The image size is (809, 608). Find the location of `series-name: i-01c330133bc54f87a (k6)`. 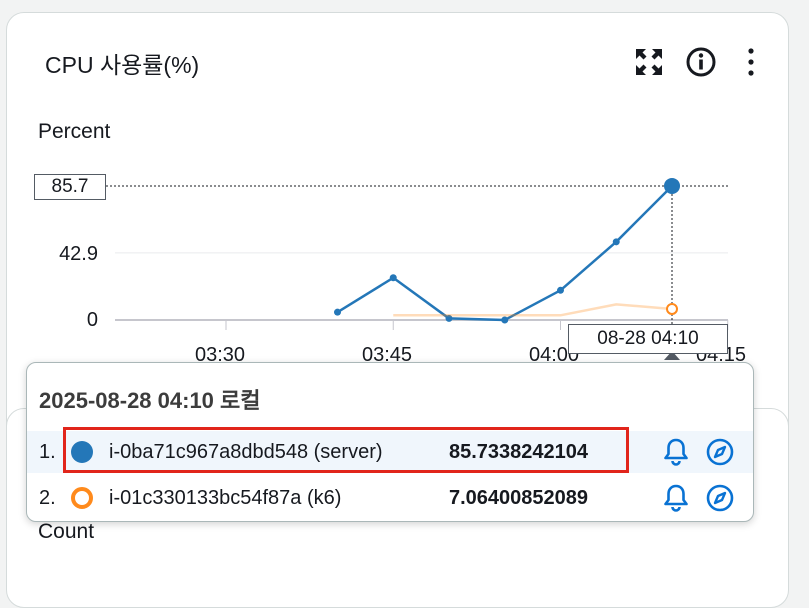

series-name: i-01c330133bc54f87a (k6) is located at coordinates (225, 498).